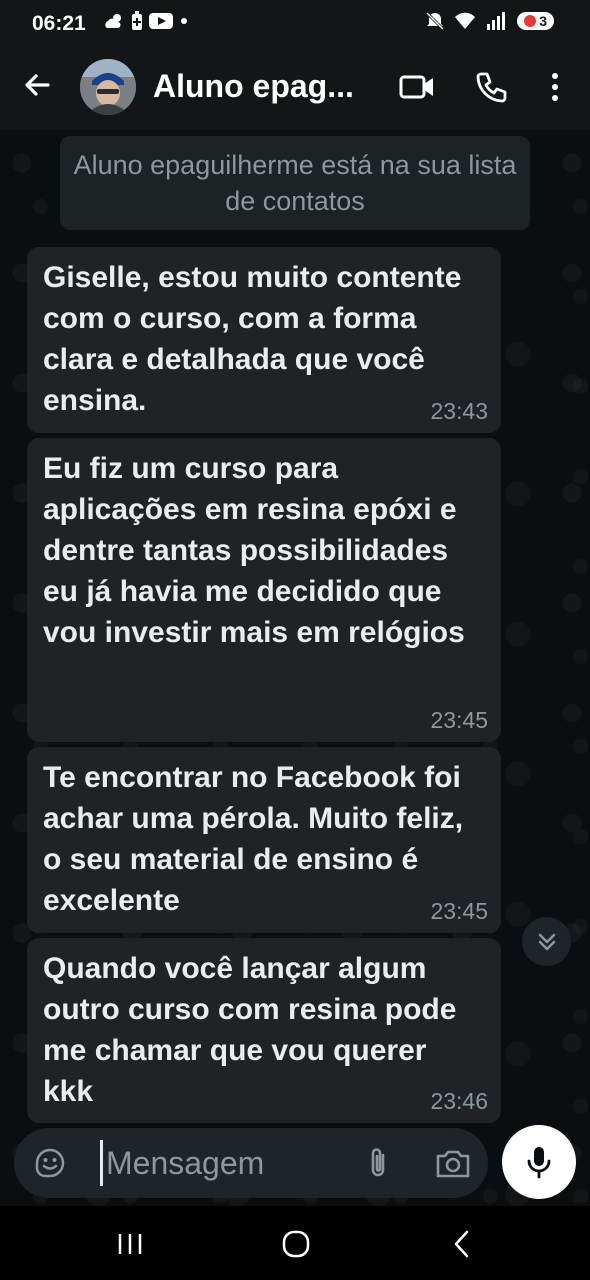 This screenshot has width=590, height=1280. What do you see at coordinates (226, 1163) in the screenshot?
I see `message-input` at bounding box center [226, 1163].